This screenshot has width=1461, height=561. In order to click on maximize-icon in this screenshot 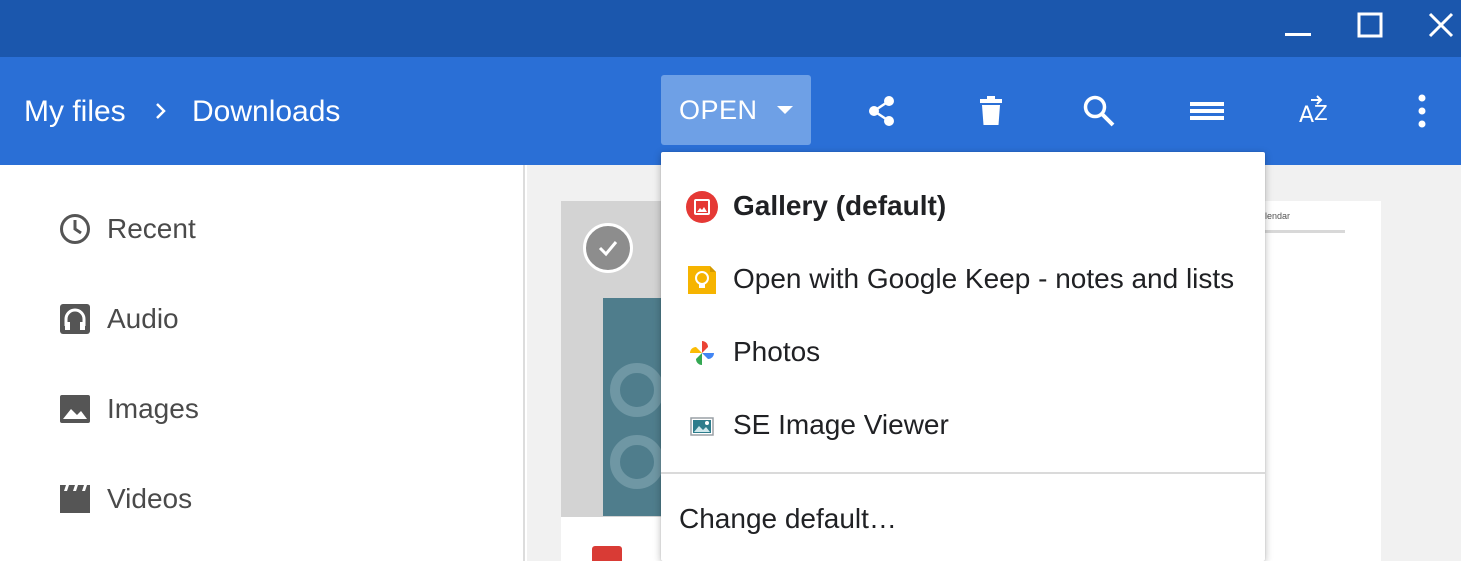, I will do `click(1370, 25)`.